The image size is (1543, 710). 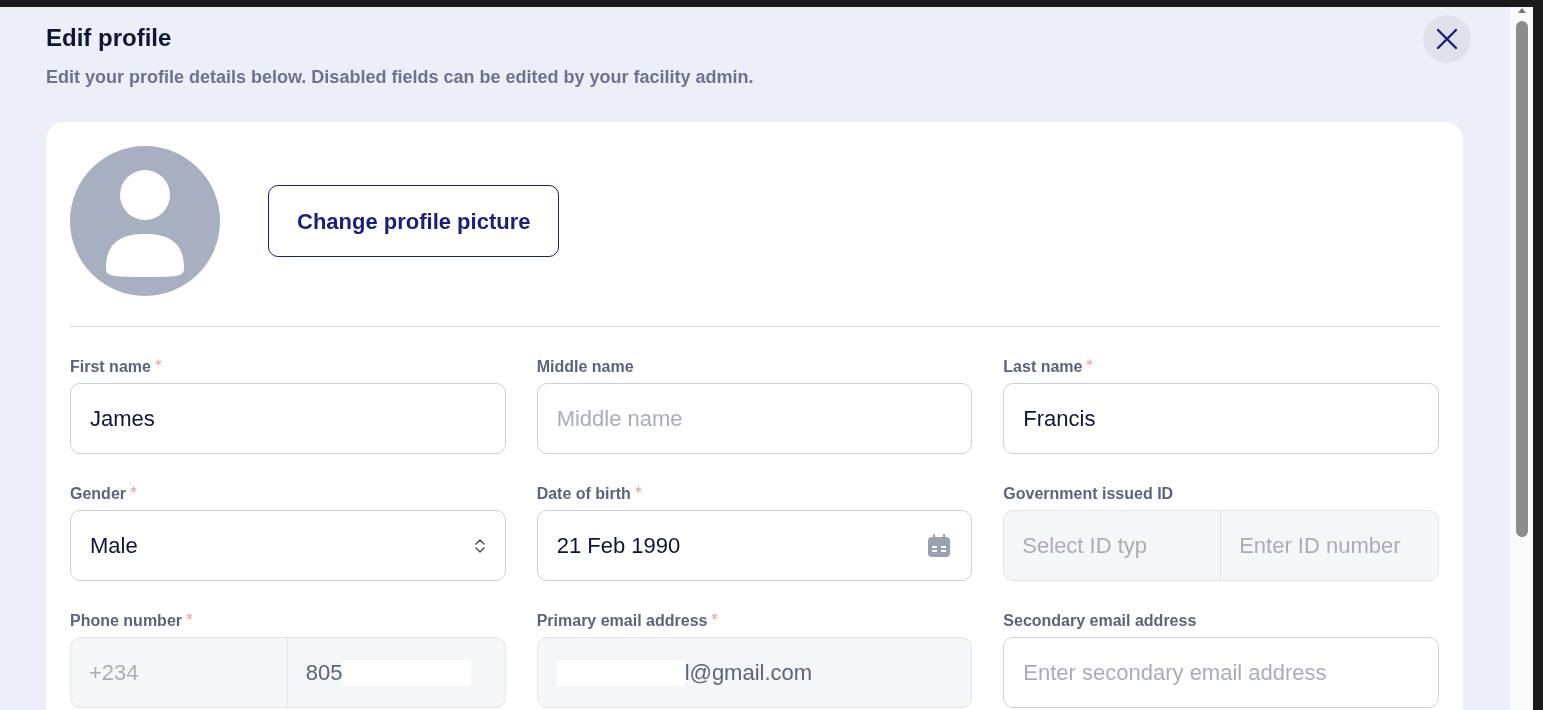 What do you see at coordinates (400, 77) in the screenshot?
I see `dialog-subtitle: Edit your profile details below. Disabled fields can be edited by your facility admin.` at bounding box center [400, 77].